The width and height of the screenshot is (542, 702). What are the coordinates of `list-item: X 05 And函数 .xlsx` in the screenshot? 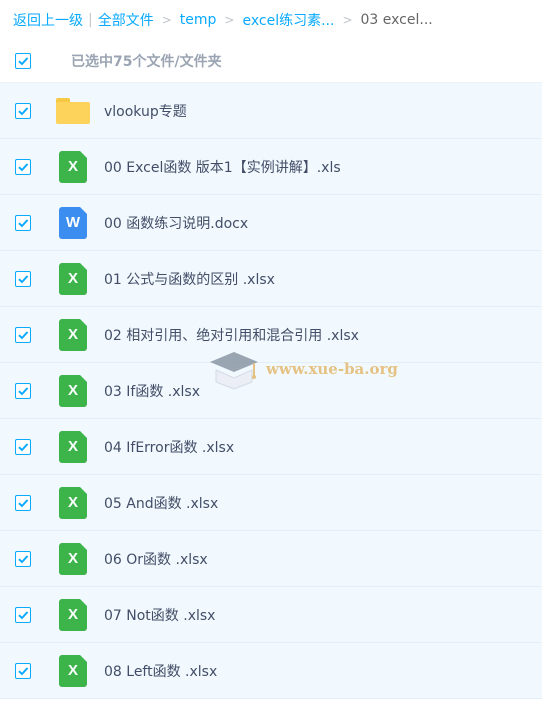 It's located at (271, 503).